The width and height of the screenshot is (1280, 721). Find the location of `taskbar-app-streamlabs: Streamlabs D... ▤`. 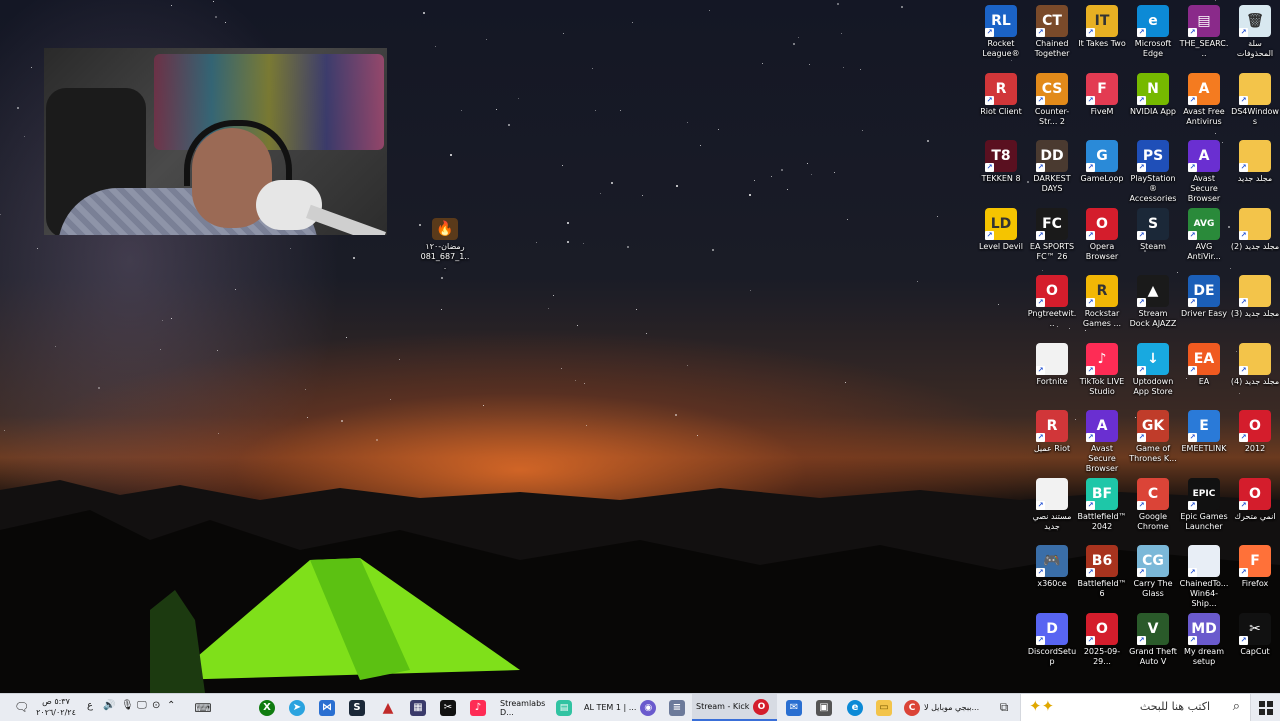

taskbar-app-streamlabs: Streamlabs D... ▤ is located at coordinates (536, 707).